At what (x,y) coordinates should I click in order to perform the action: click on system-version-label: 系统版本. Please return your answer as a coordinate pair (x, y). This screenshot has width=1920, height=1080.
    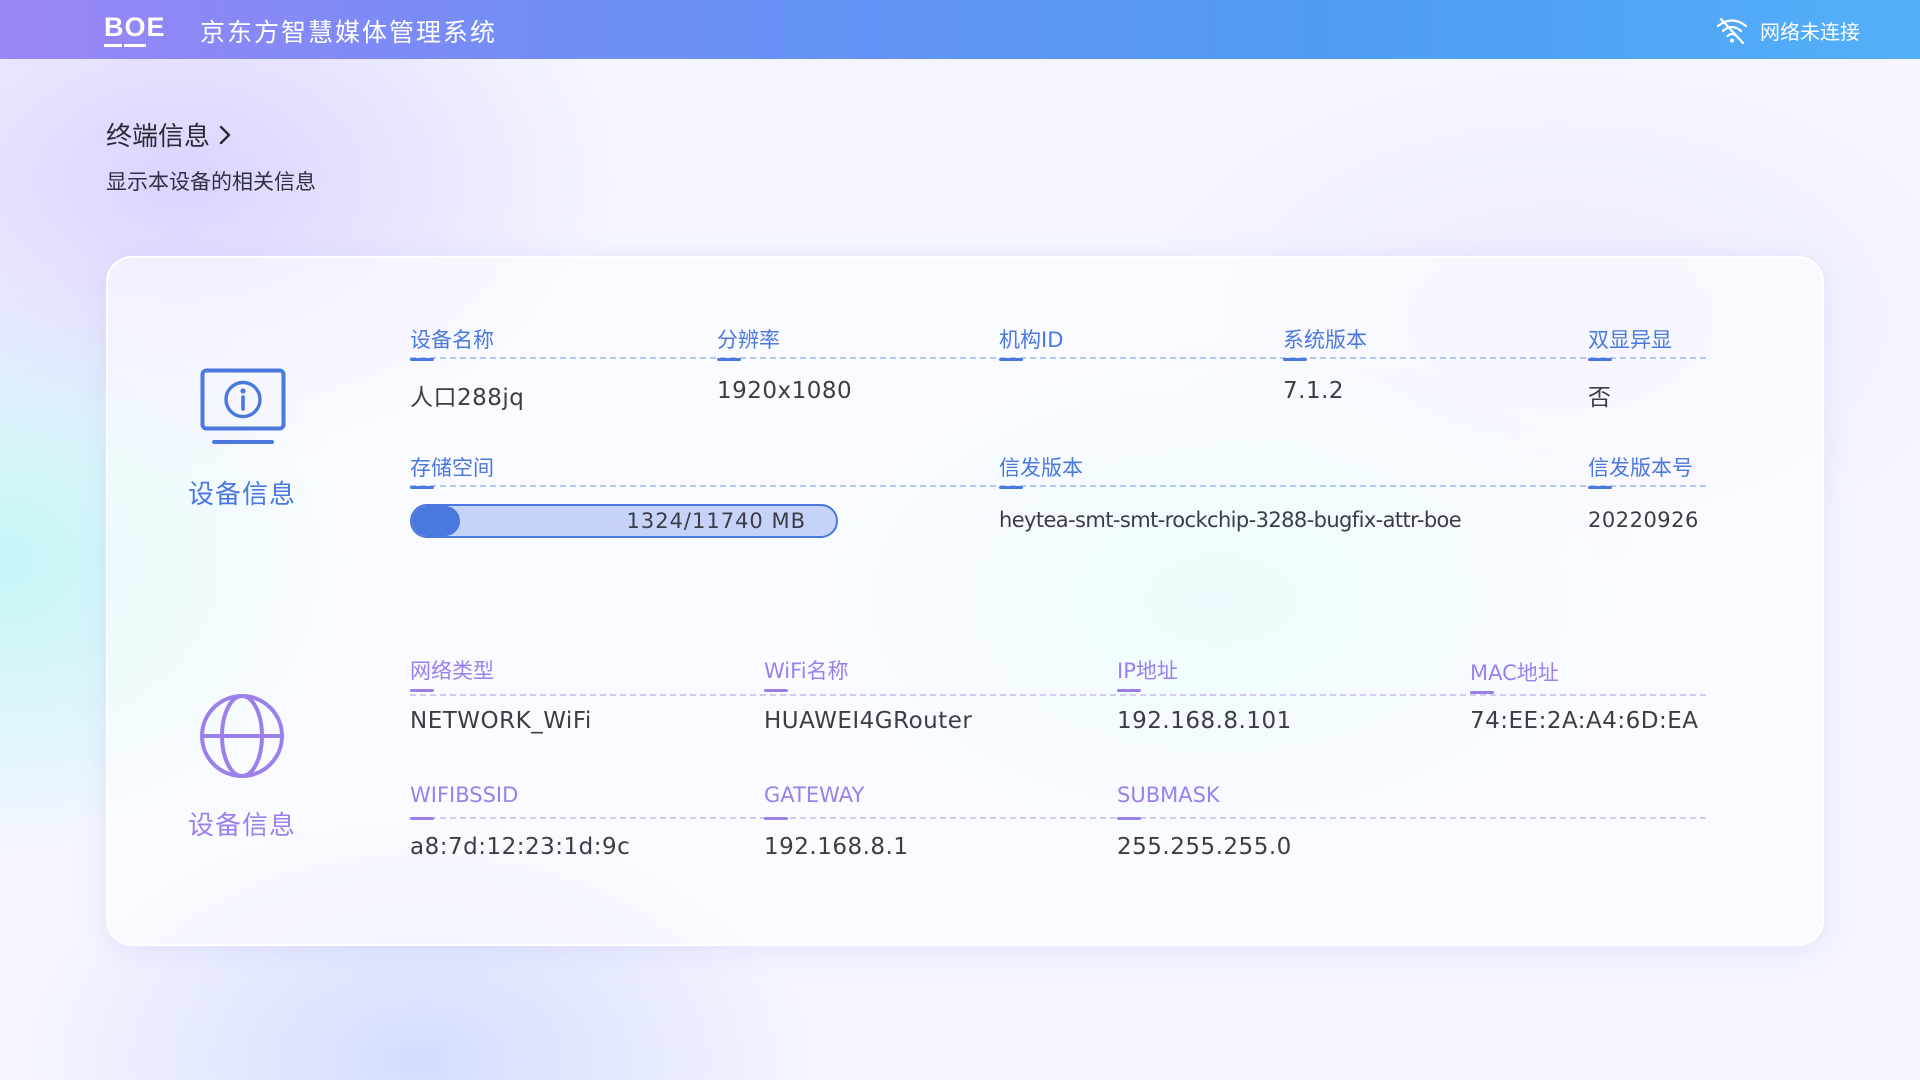
    Looking at the image, I should click on (1325, 342).